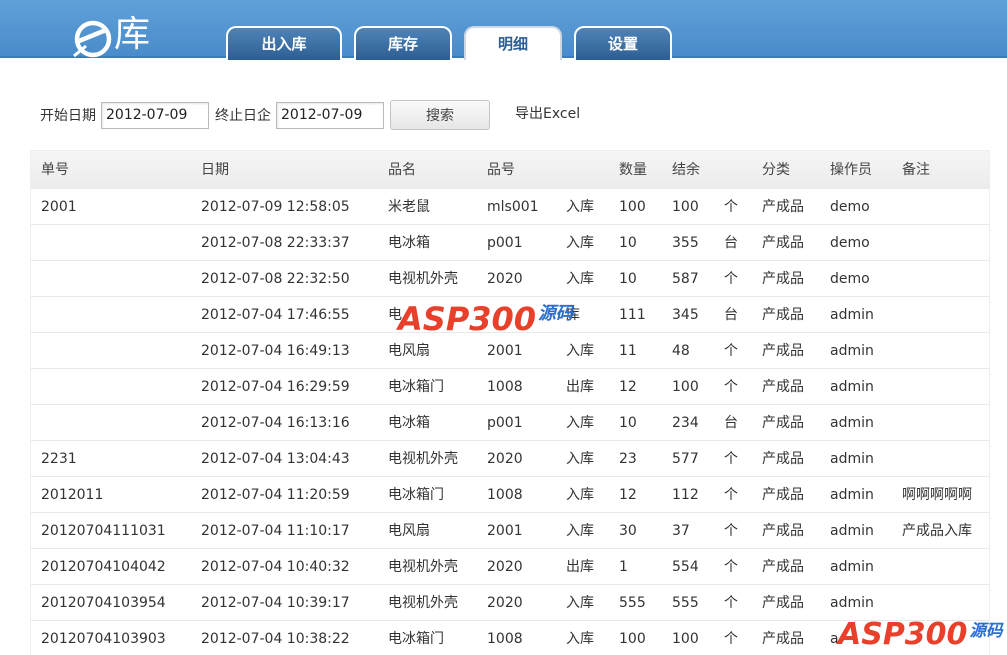 Image resolution: width=1007 pixels, height=655 pixels. Describe the element at coordinates (632, 603) in the screenshot. I see `cell-qty: 555` at that location.